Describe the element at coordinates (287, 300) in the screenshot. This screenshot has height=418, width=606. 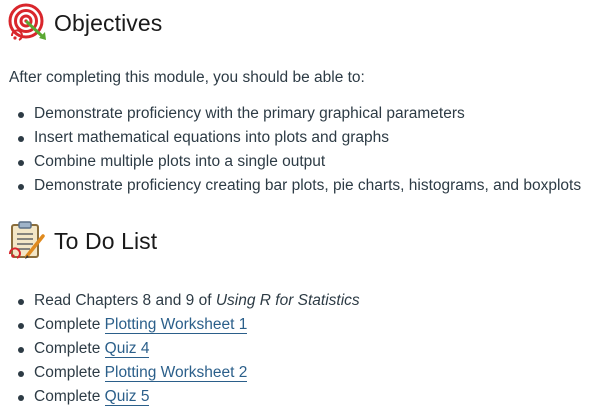
I see `book-title: Using R for Statistics` at that location.